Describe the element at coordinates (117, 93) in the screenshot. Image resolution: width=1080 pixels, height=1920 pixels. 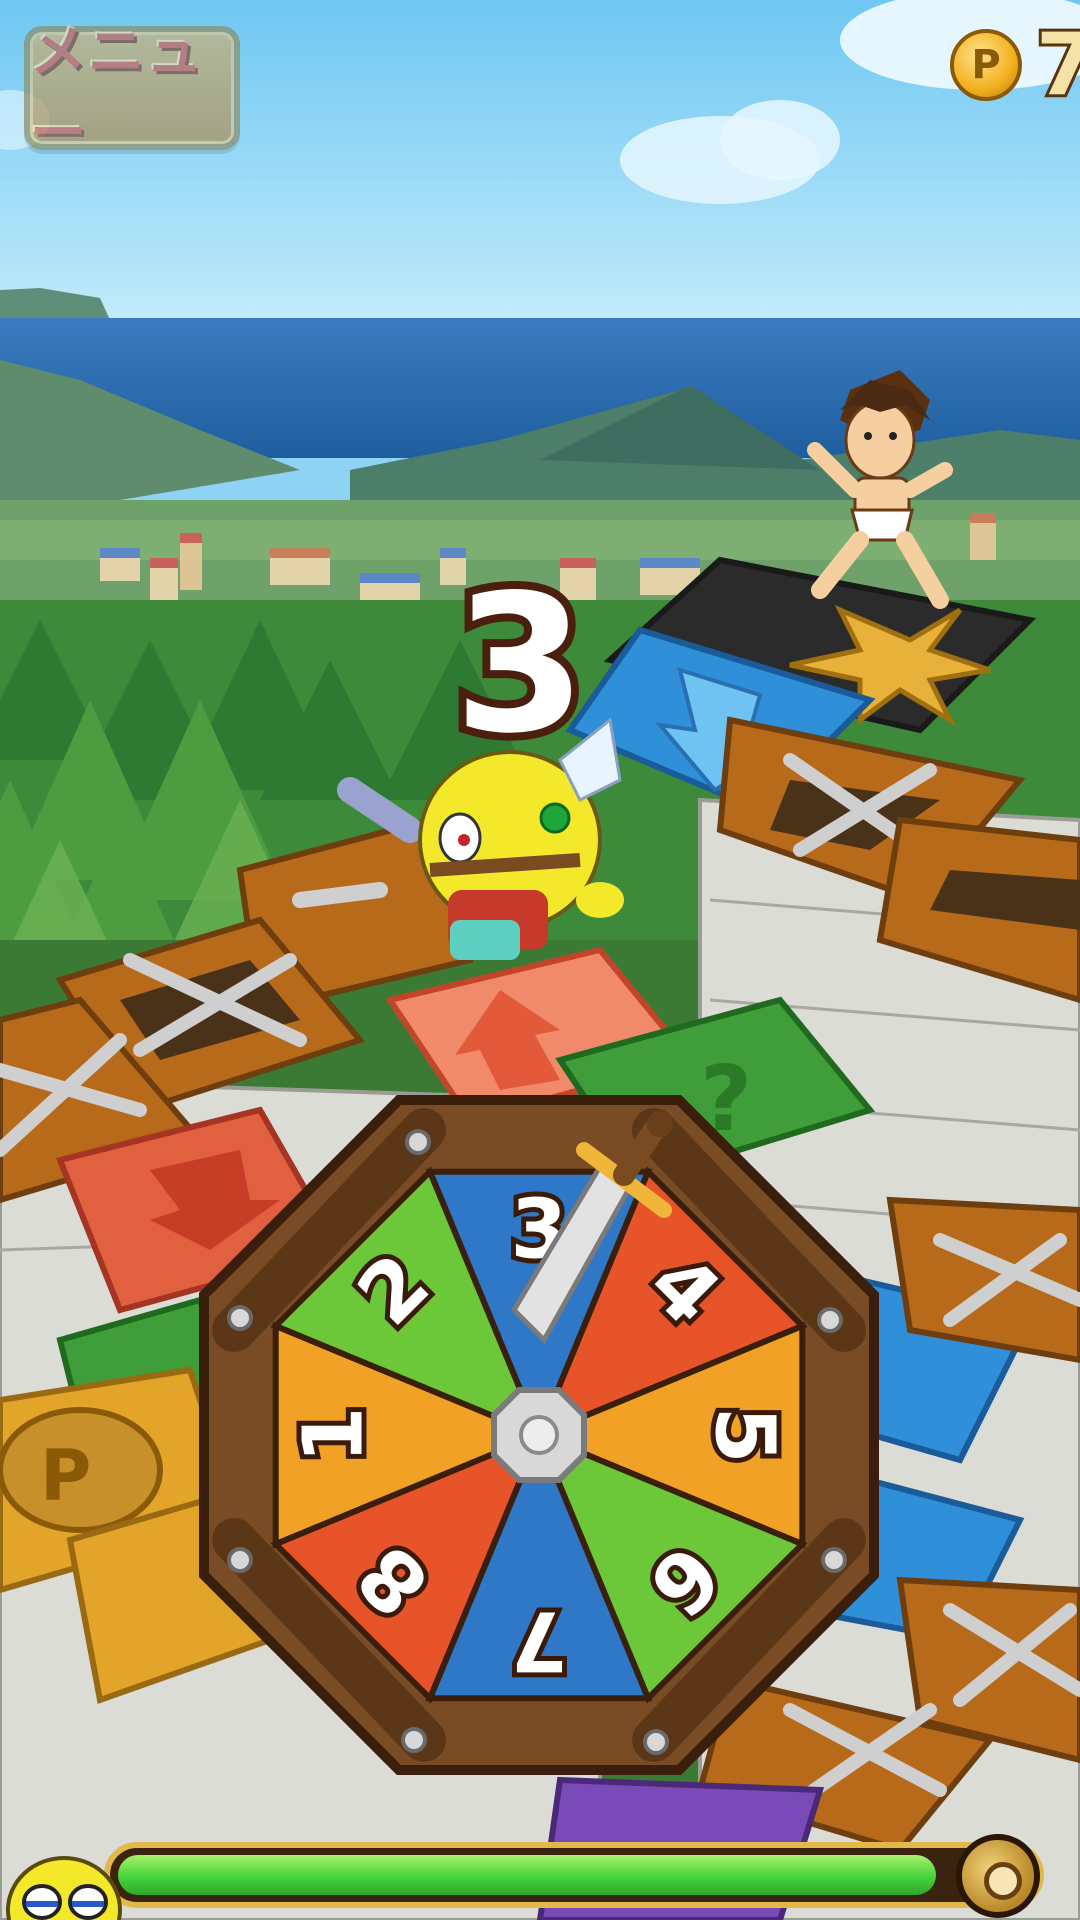
I see `menu-button-label: メニュー` at that location.